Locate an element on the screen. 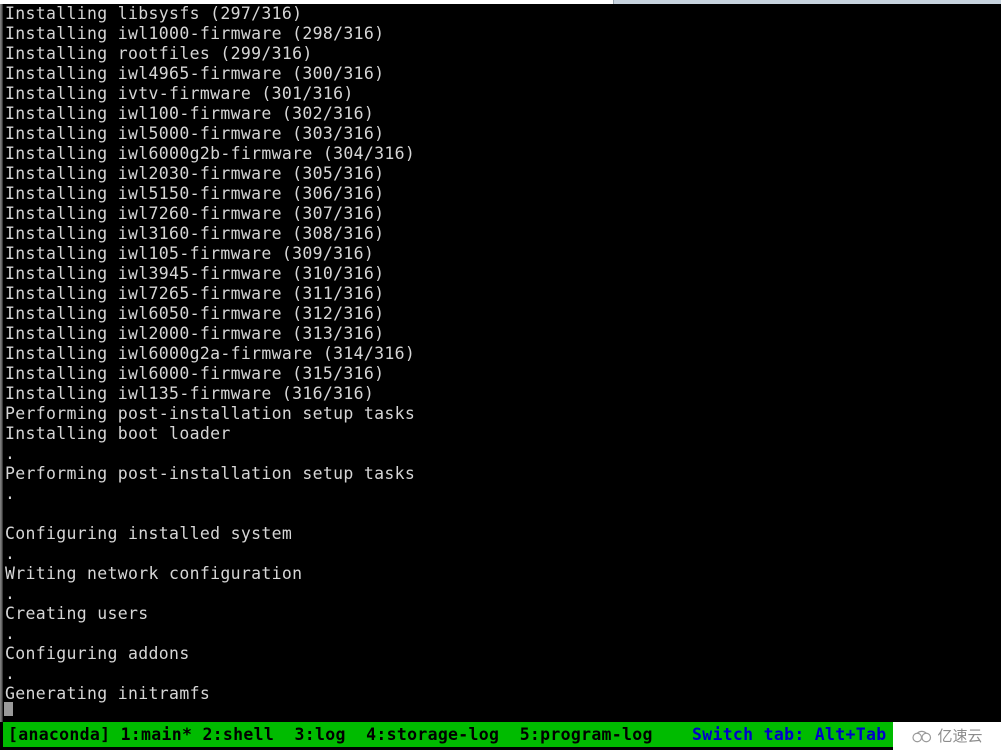 The height and width of the screenshot is (750, 1001). console-line: Installing iwl6000-firmware (315/316) is located at coordinates (195, 373).